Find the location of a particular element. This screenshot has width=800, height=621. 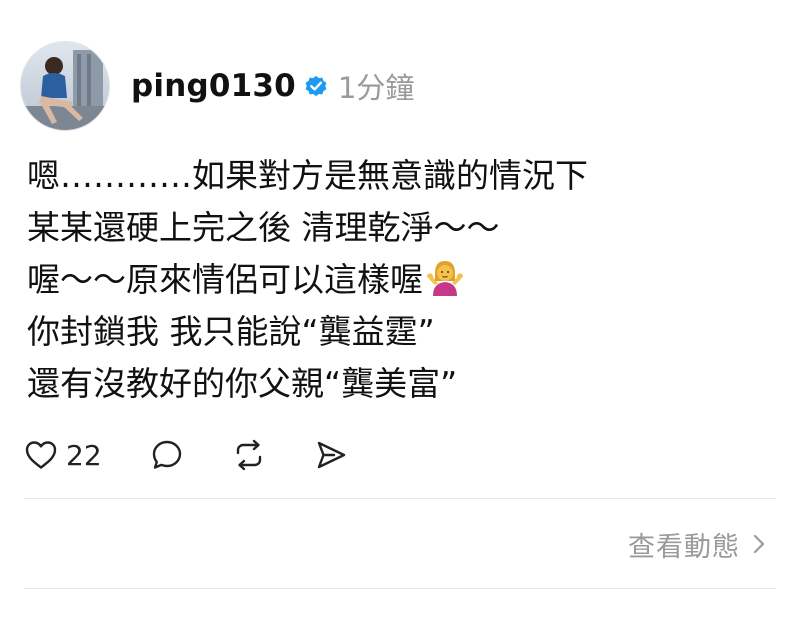

repost-button is located at coordinates (249, 455).